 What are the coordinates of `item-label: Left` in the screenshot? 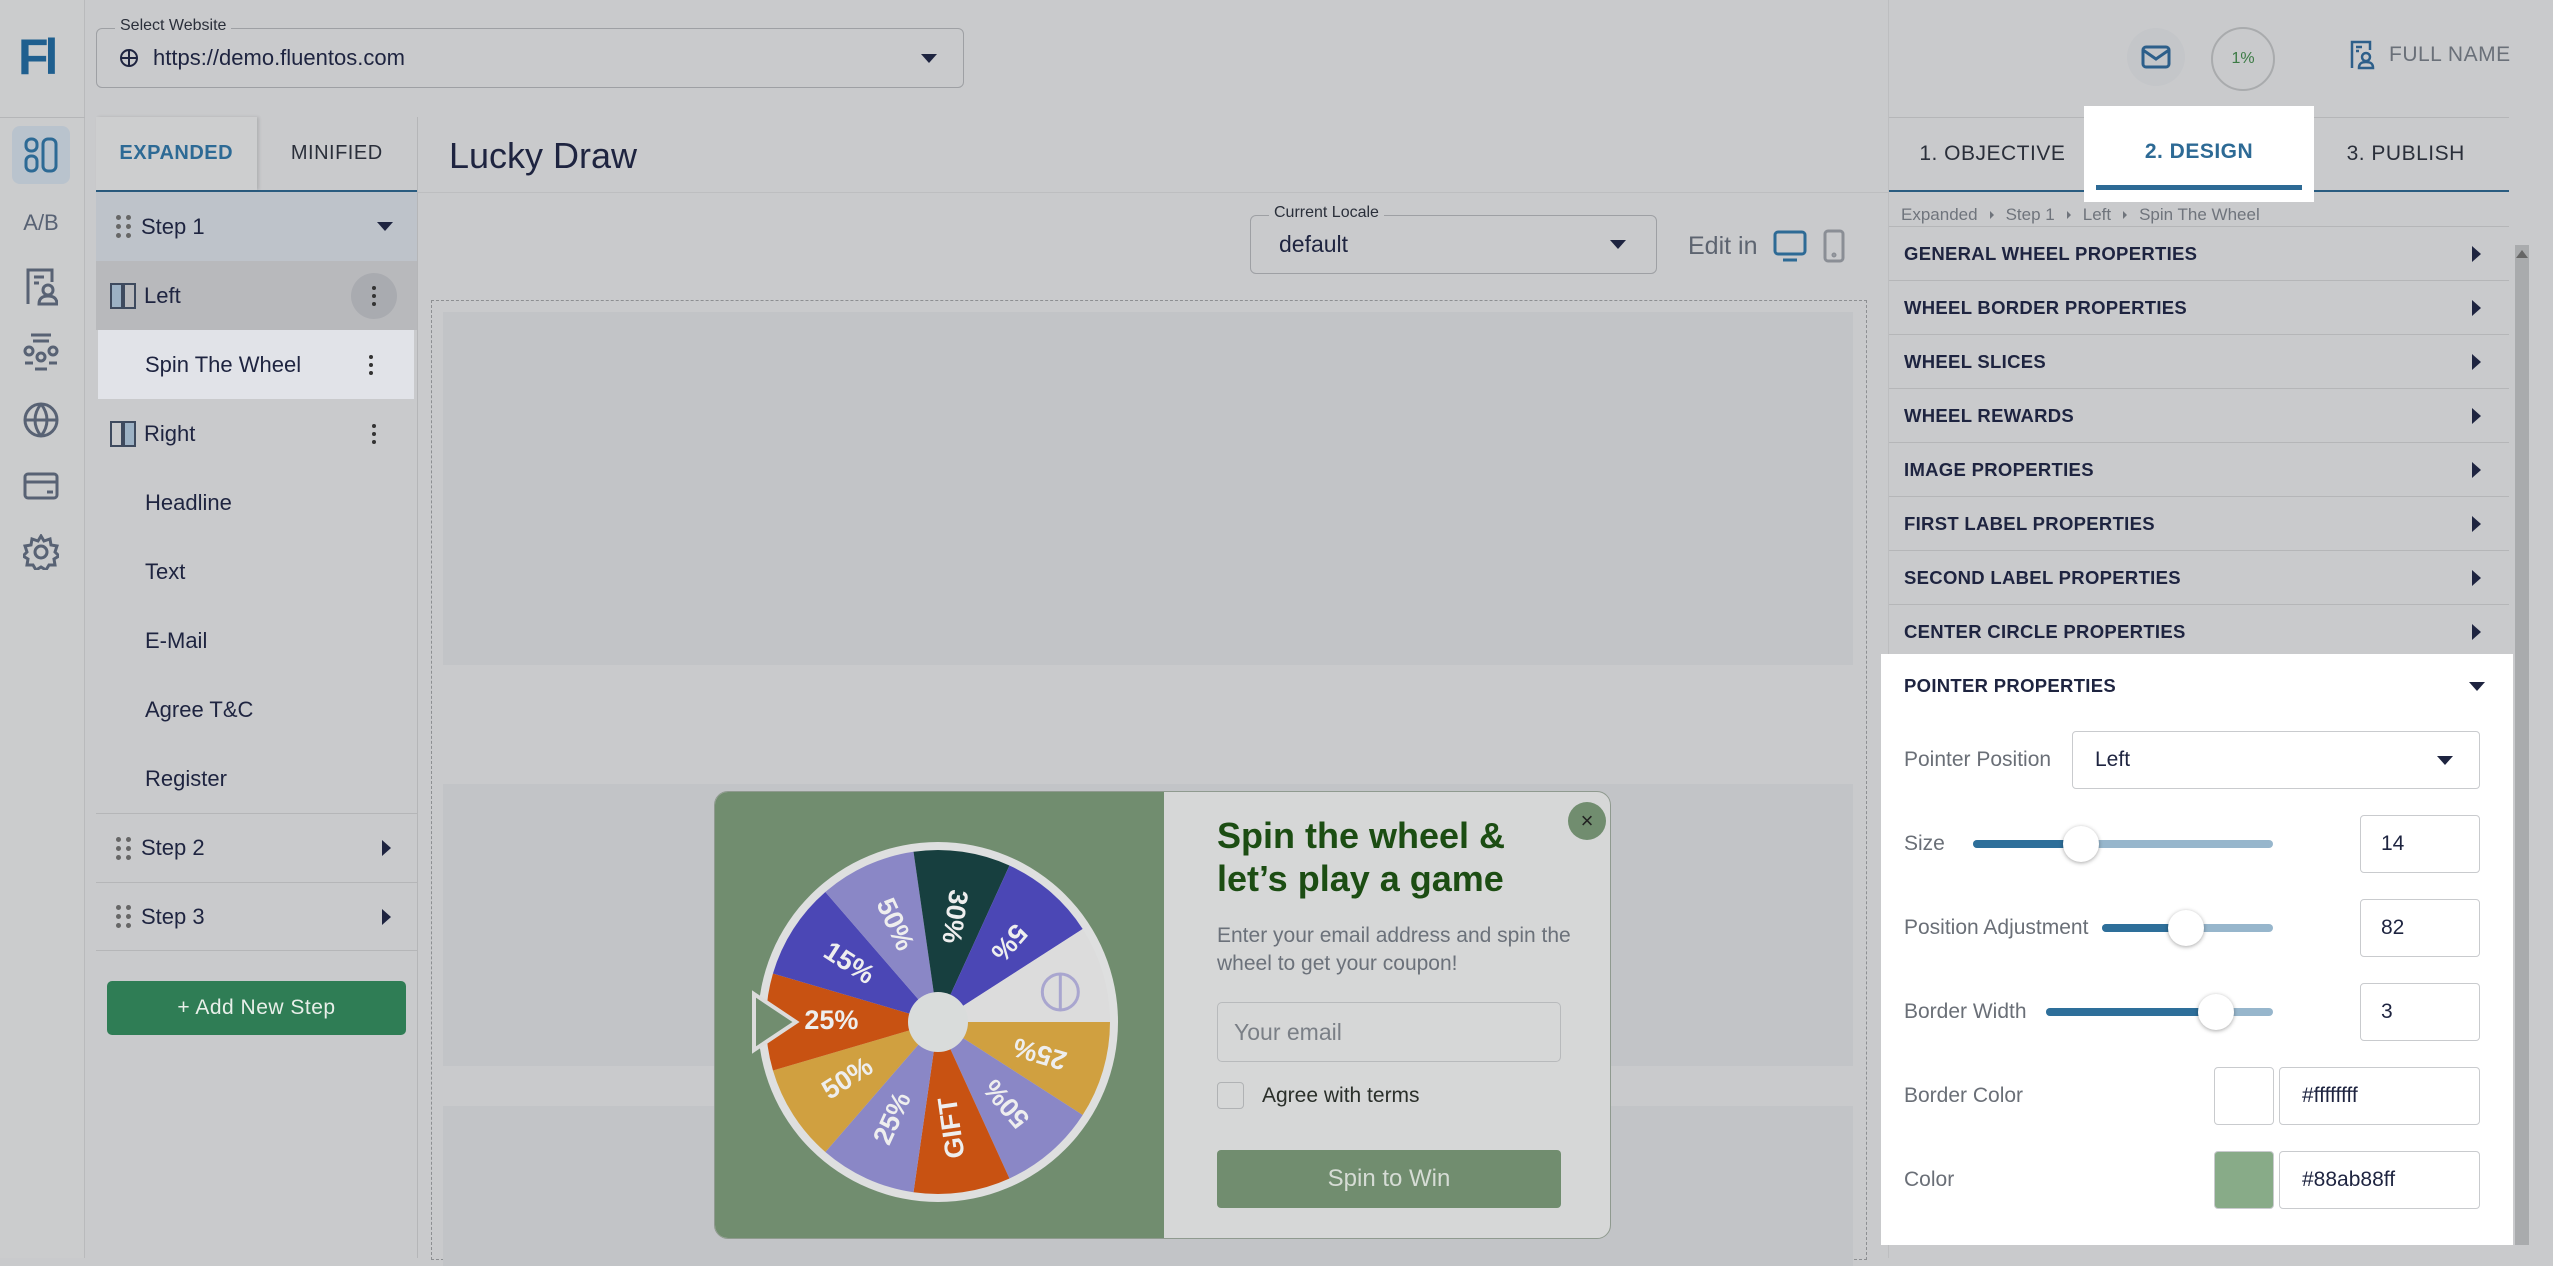 It's located at (162, 295).